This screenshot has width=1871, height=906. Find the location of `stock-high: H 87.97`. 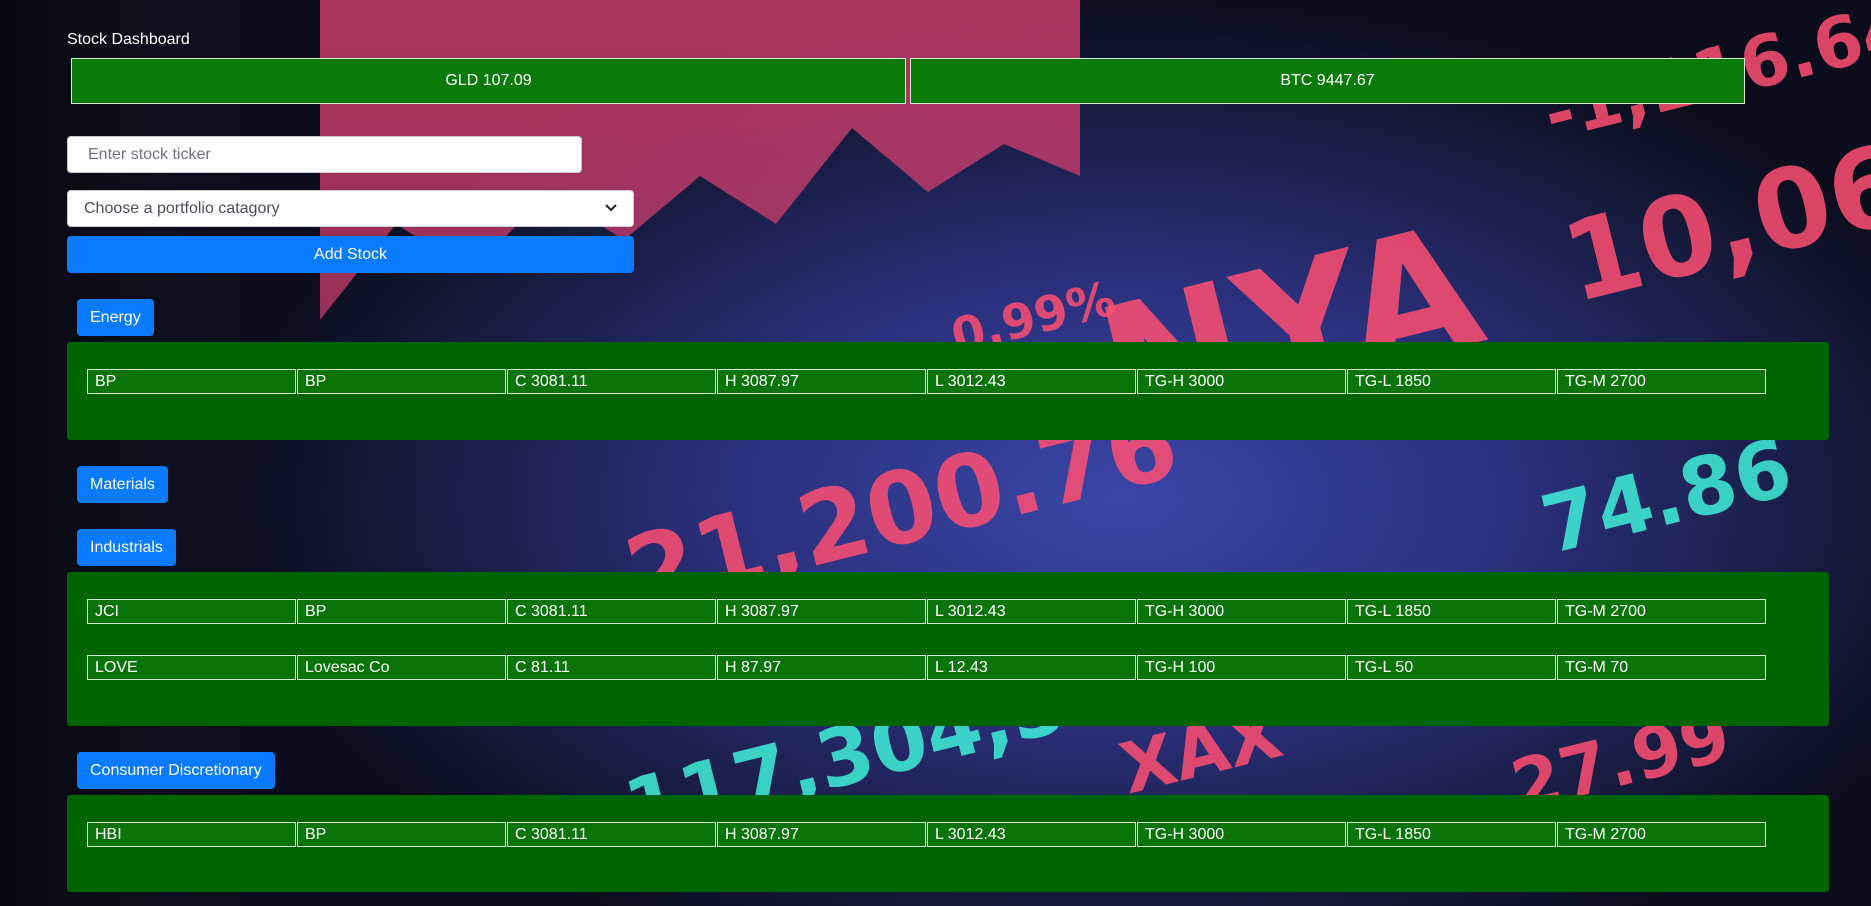

stock-high: H 87.97 is located at coordinates (821, 667).